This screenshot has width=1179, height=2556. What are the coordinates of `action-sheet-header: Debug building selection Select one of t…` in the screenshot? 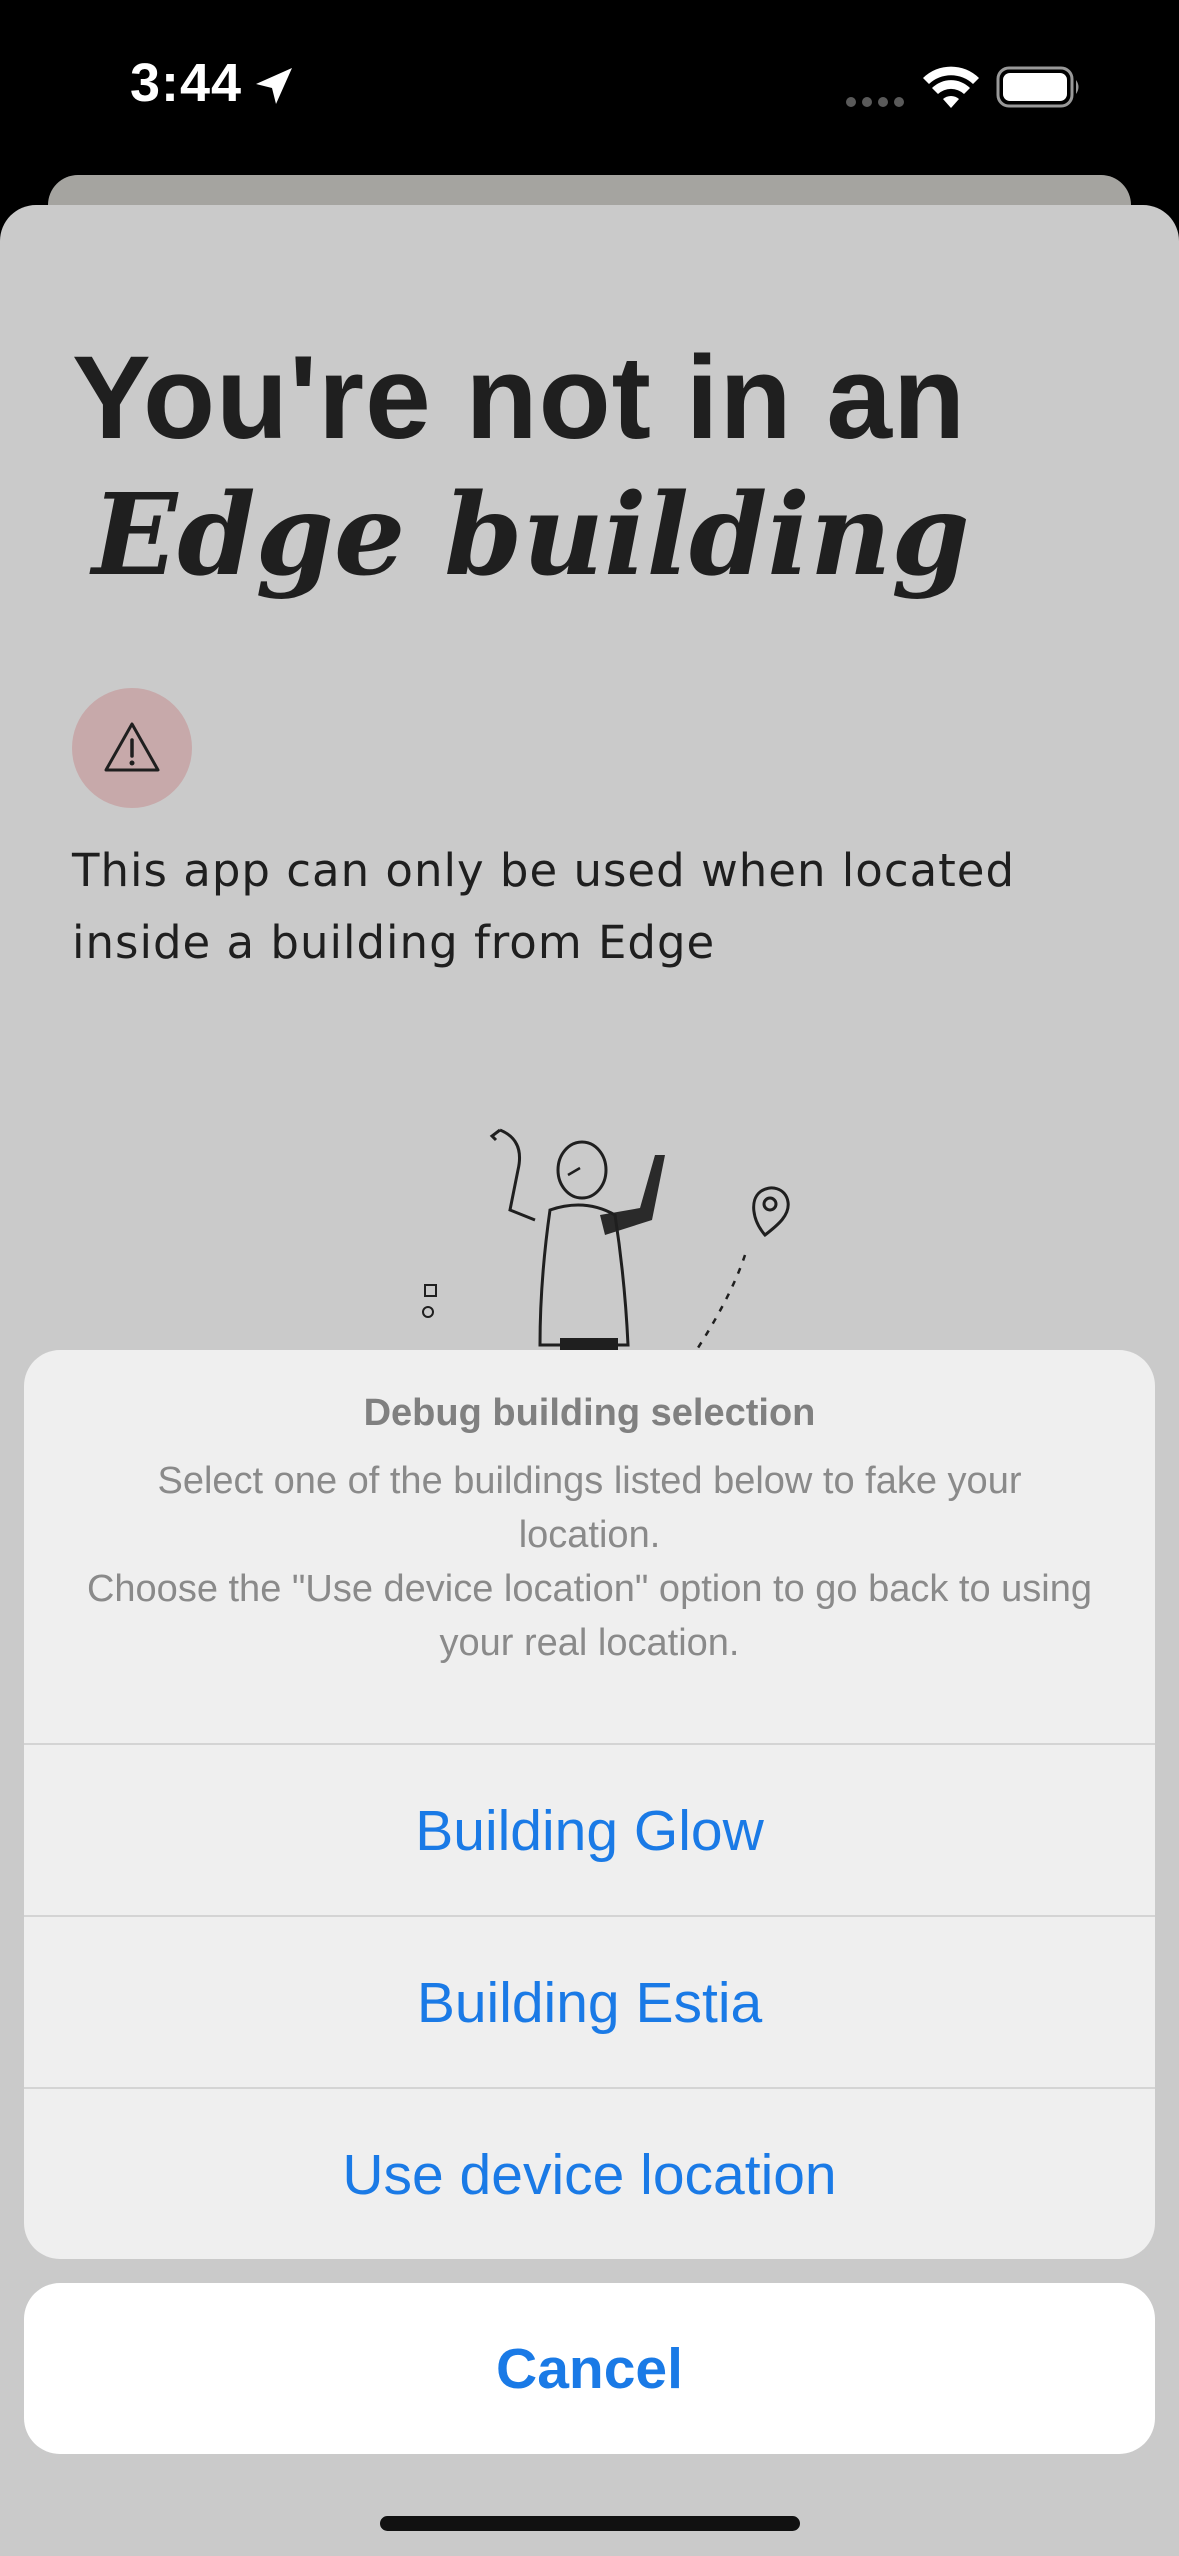 It's located at (589, 1546).